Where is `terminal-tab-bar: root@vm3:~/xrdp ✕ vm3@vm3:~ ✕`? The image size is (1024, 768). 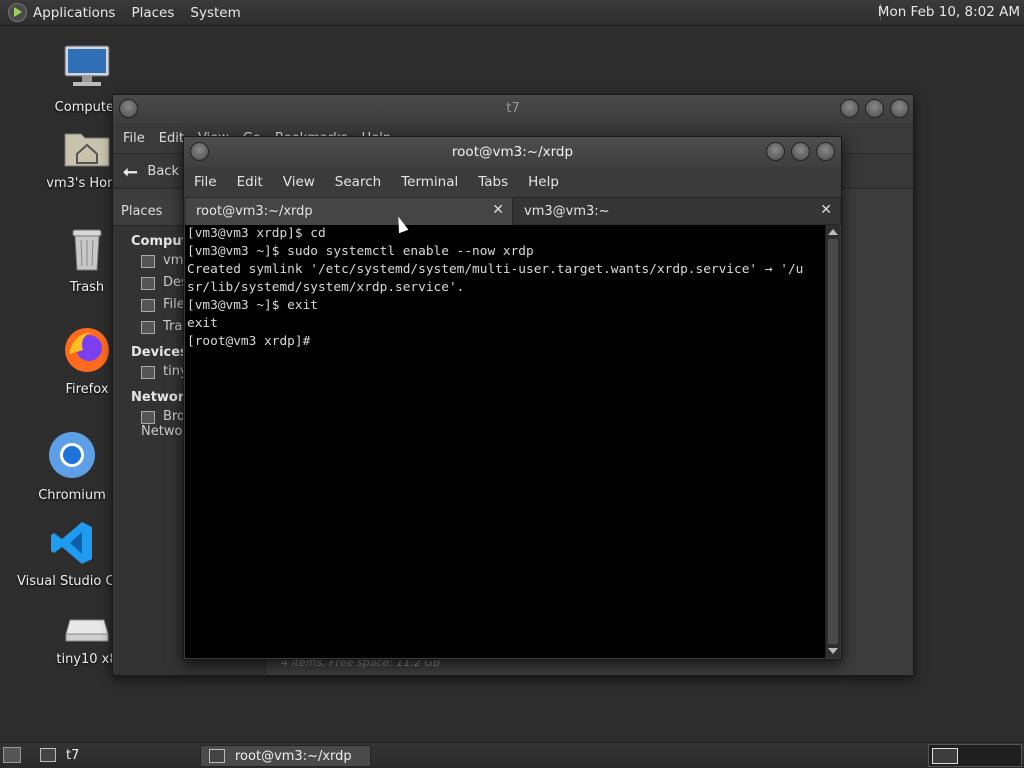
terminal-tab-bar: root@vm3:~/xrdp ✕ vm3@vm3:~ ✕ is located at coordinates (512, 211).